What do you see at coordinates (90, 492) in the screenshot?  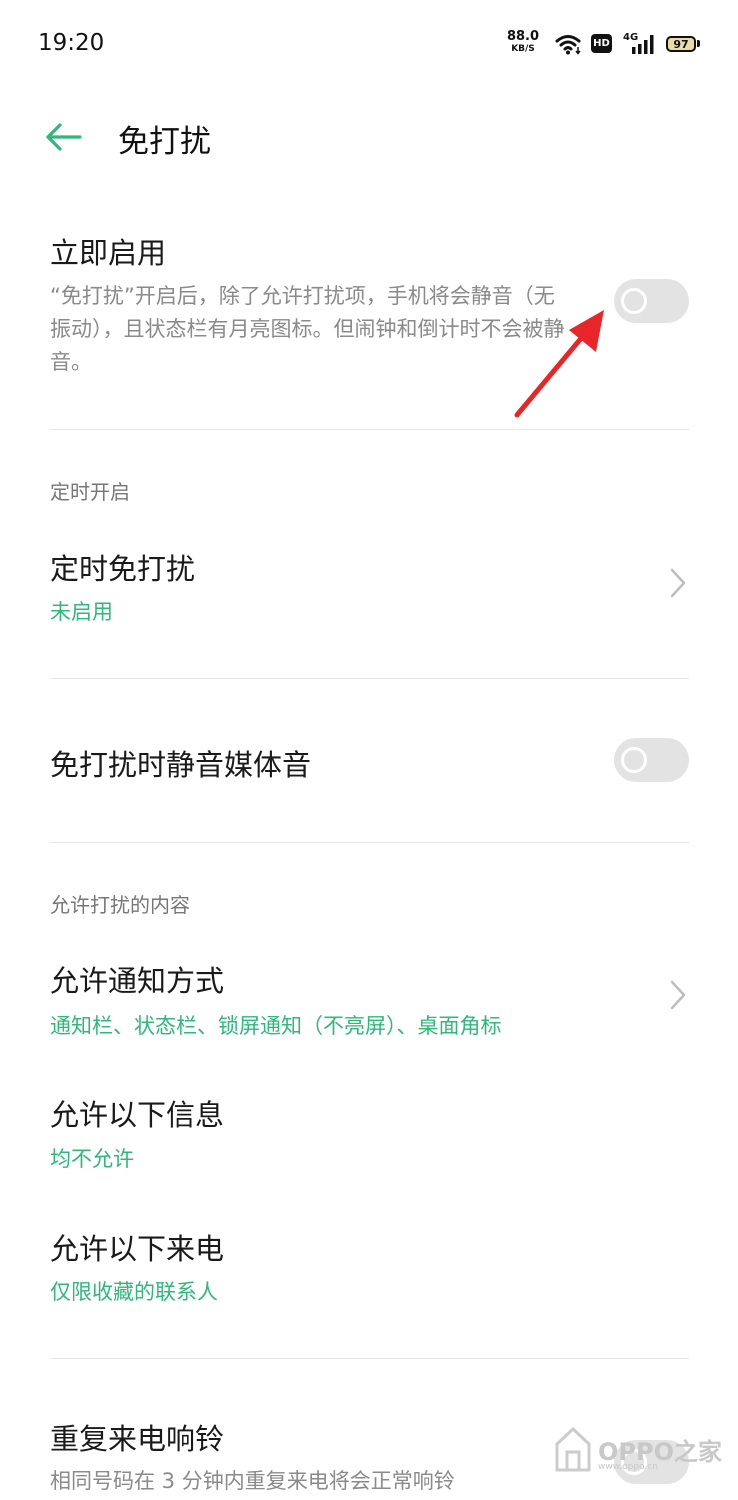 I see `section-scheduled: 定时开启` at bounding box center [90, 492].